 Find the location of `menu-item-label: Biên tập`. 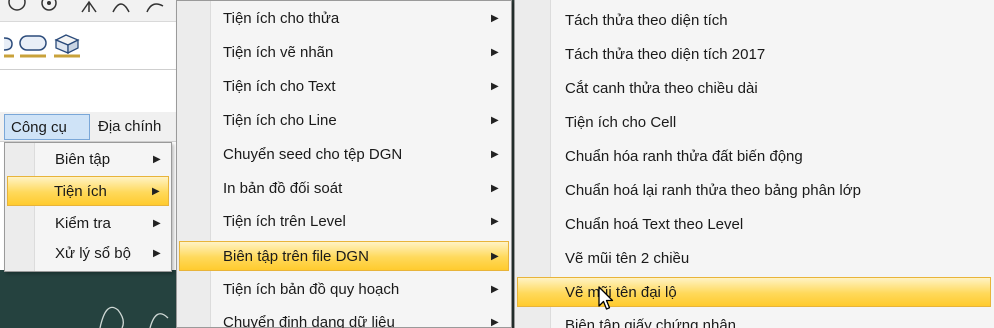

menu-item-label: Biên tập is located at coordinates (83, 159).